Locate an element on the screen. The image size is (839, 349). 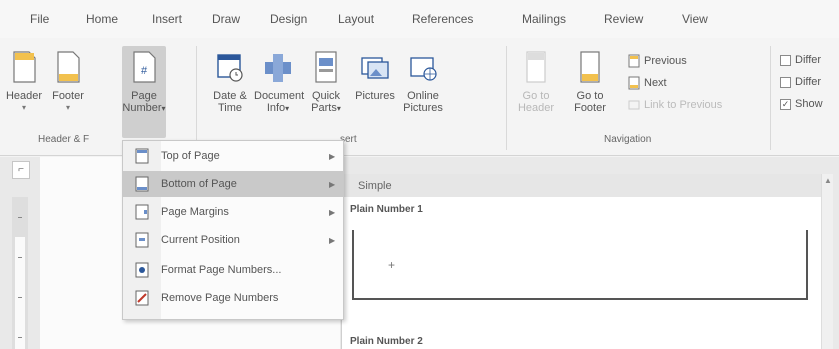
tab-mailings: Mailings is located at coordinates (544, 19).